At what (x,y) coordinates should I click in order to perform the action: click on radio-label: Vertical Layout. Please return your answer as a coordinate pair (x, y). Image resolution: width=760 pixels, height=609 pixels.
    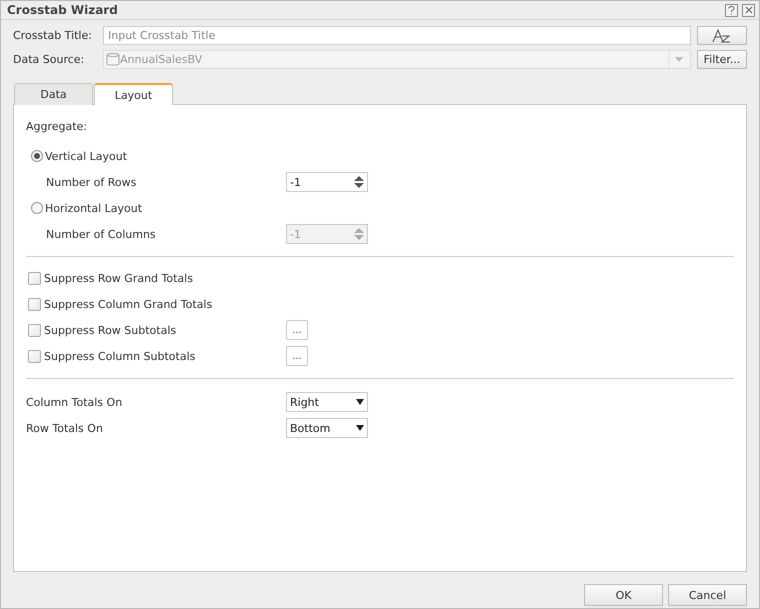
    Looking at the image, I should click on (86, 156).